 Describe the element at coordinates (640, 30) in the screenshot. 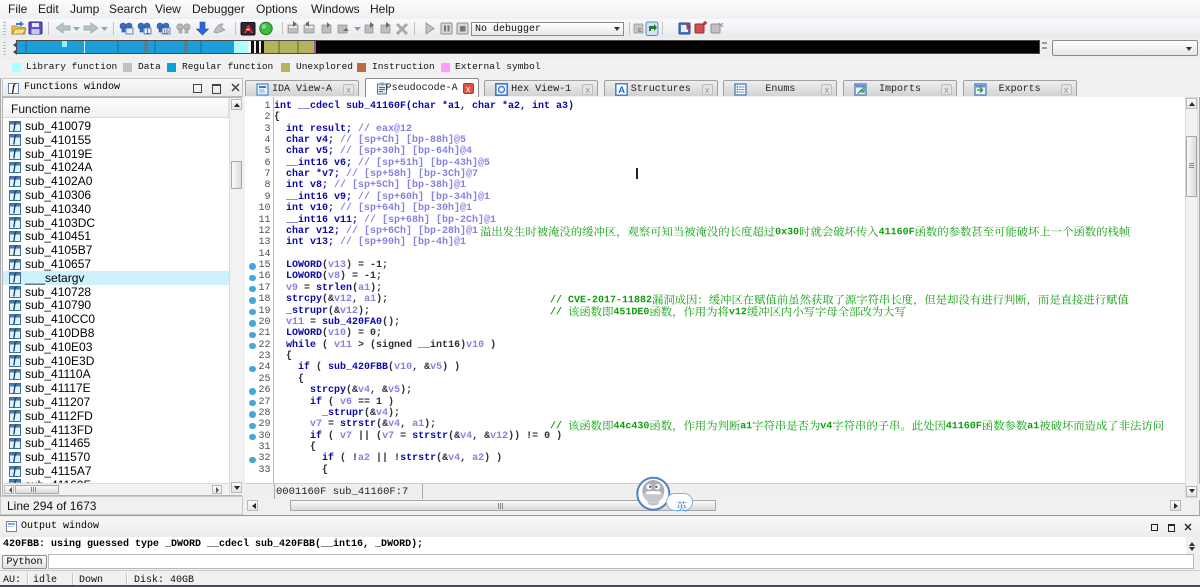

I see `svg-text: c` at that location.